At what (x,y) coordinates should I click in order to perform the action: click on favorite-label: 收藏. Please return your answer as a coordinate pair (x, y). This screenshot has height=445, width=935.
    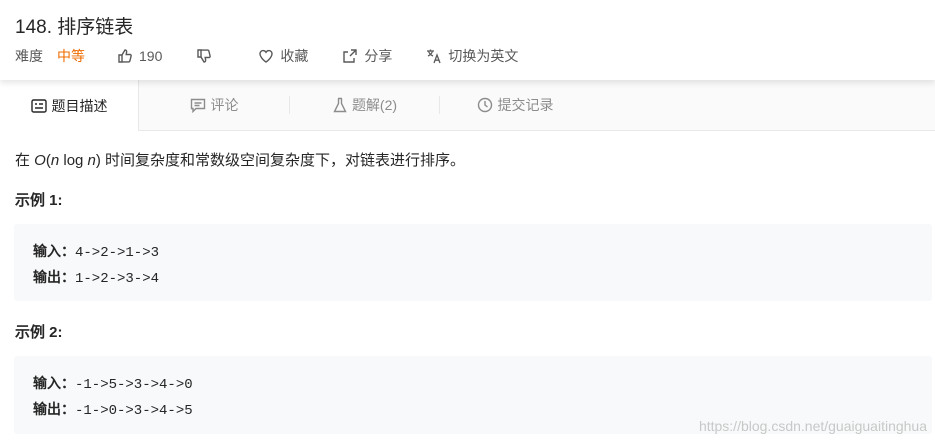
    Looking at the image, I should click on (294, 56).